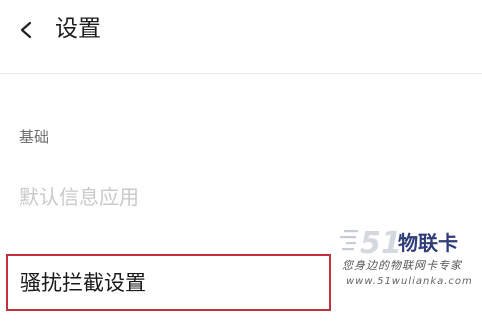  Describe the element at coordinates (428, 243) in the screenshot. I see `svg-text: 物联卡` at that location.